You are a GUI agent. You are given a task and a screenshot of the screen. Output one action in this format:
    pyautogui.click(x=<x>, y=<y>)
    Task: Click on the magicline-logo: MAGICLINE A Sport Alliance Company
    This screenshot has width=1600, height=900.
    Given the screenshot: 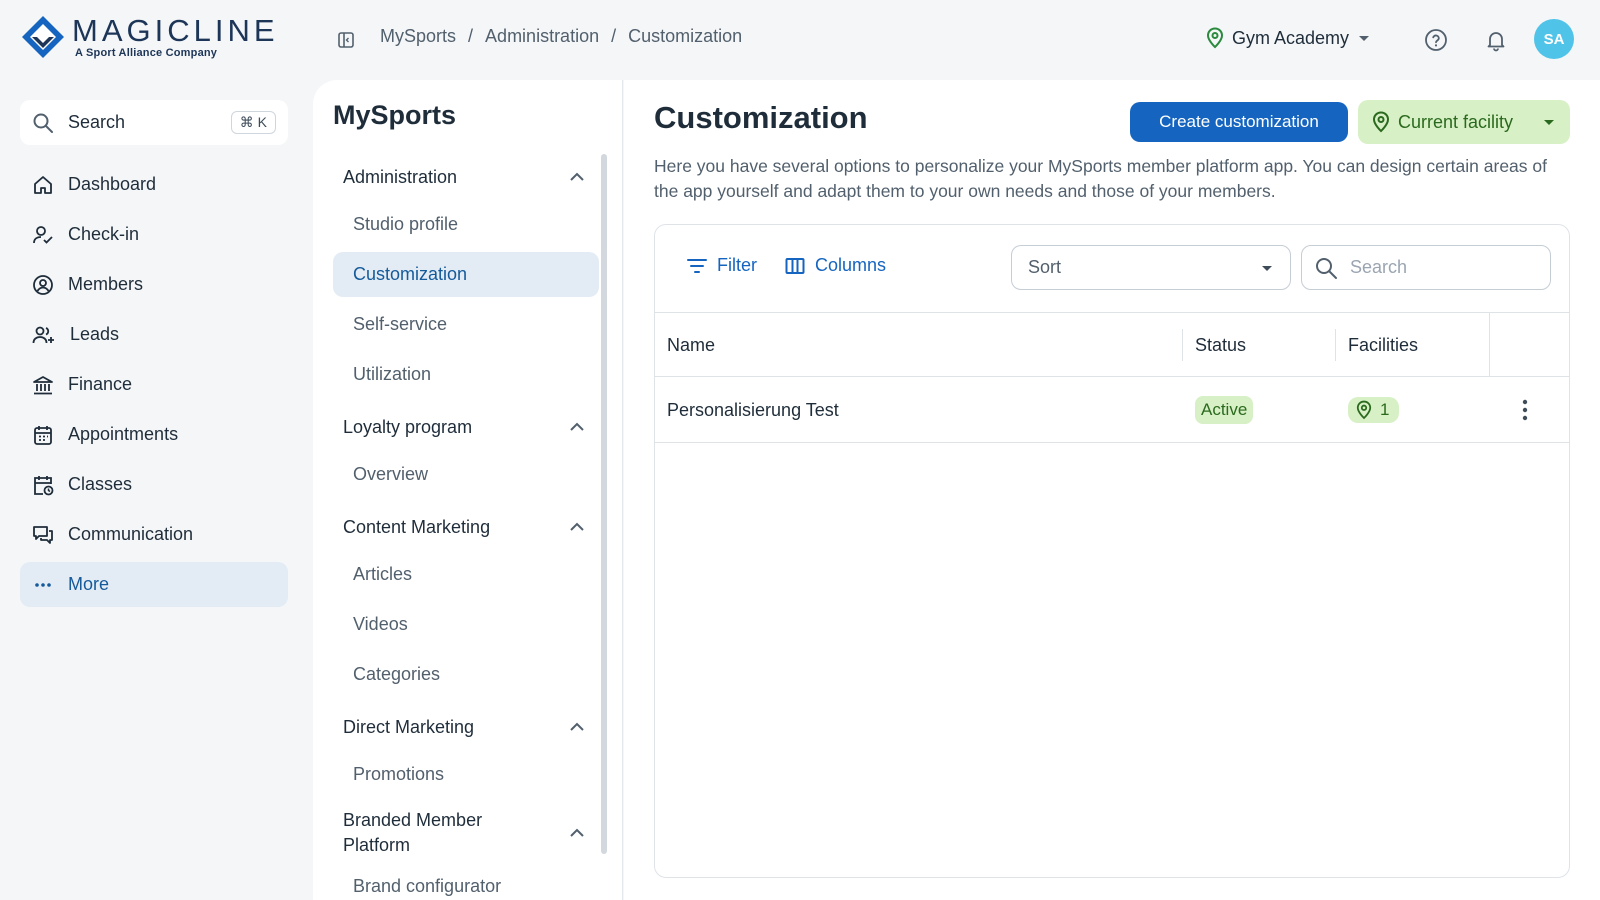 What is the action you would take?
    pyautogui.click(x=149, y=37)
    